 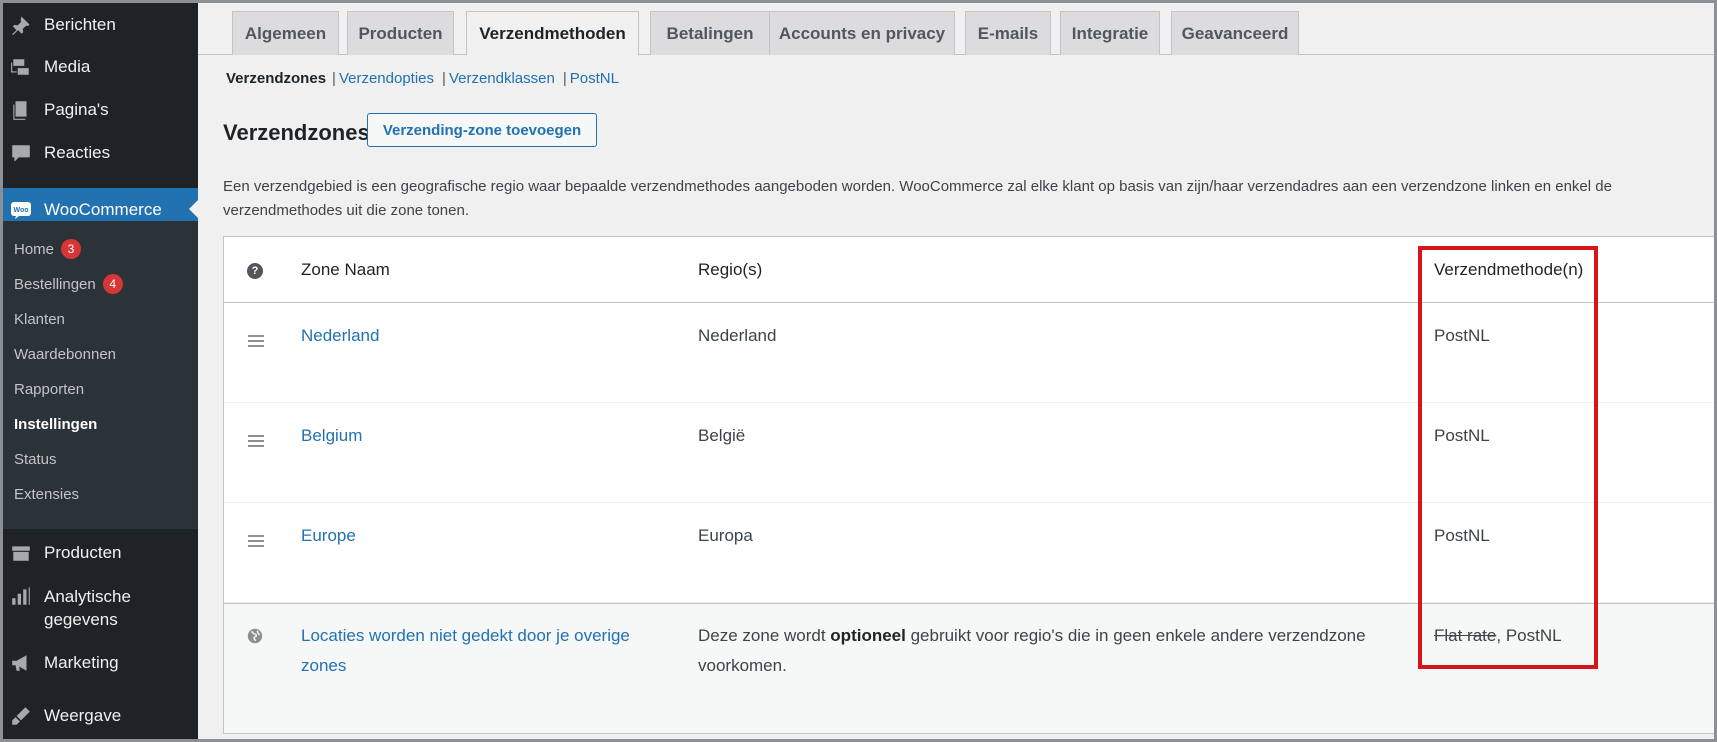 I want to click on label-line-2: gegevens, so click(x=81, y=619).